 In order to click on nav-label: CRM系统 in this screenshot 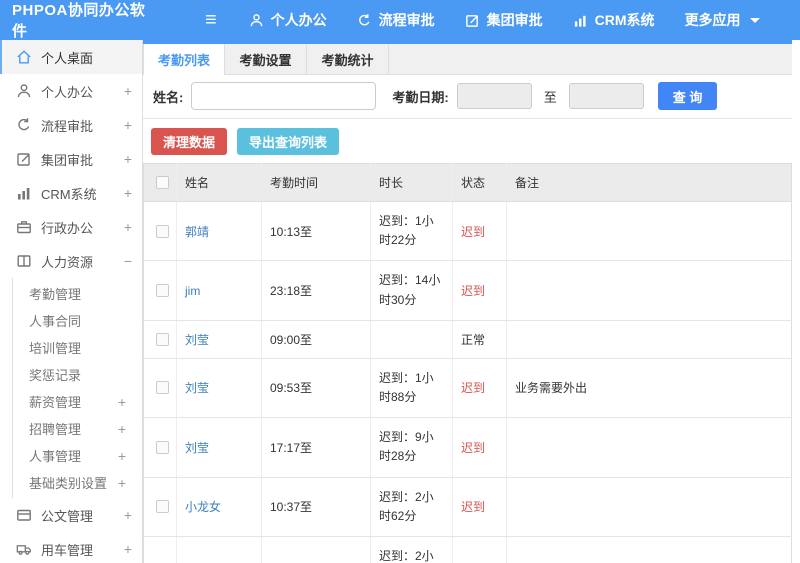, I will do `click(624, 20)`.